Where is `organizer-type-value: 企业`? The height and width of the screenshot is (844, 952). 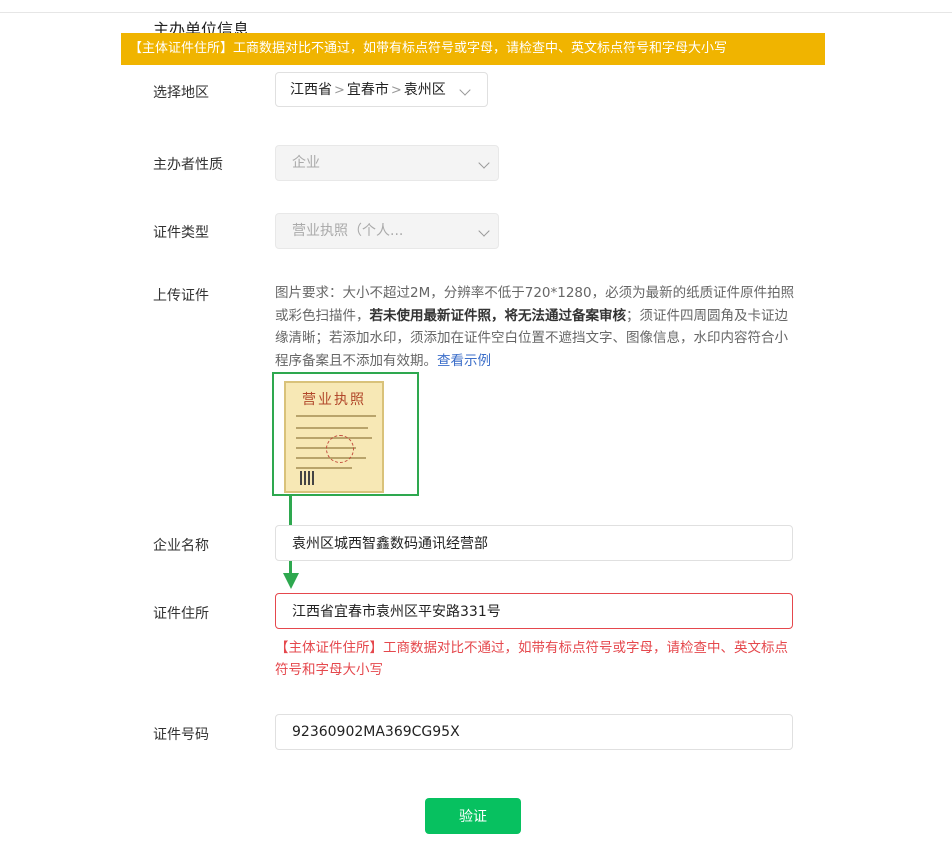 organizer-type-value: 企业 is located at coordinates (306, 163).